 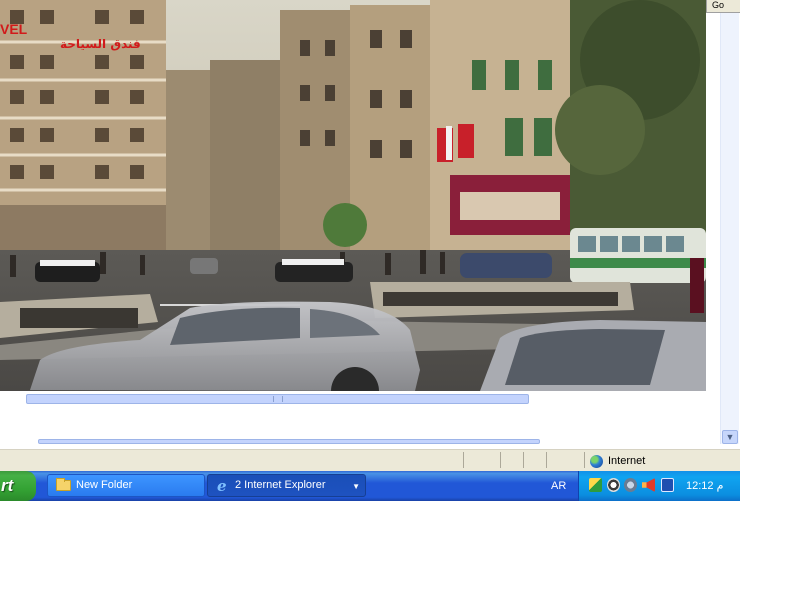 What do you see at coordinates (289, 441) in the screenshot?
I see `page-horizontal-scrollbar-thumb` at bounding box center [289, 441].